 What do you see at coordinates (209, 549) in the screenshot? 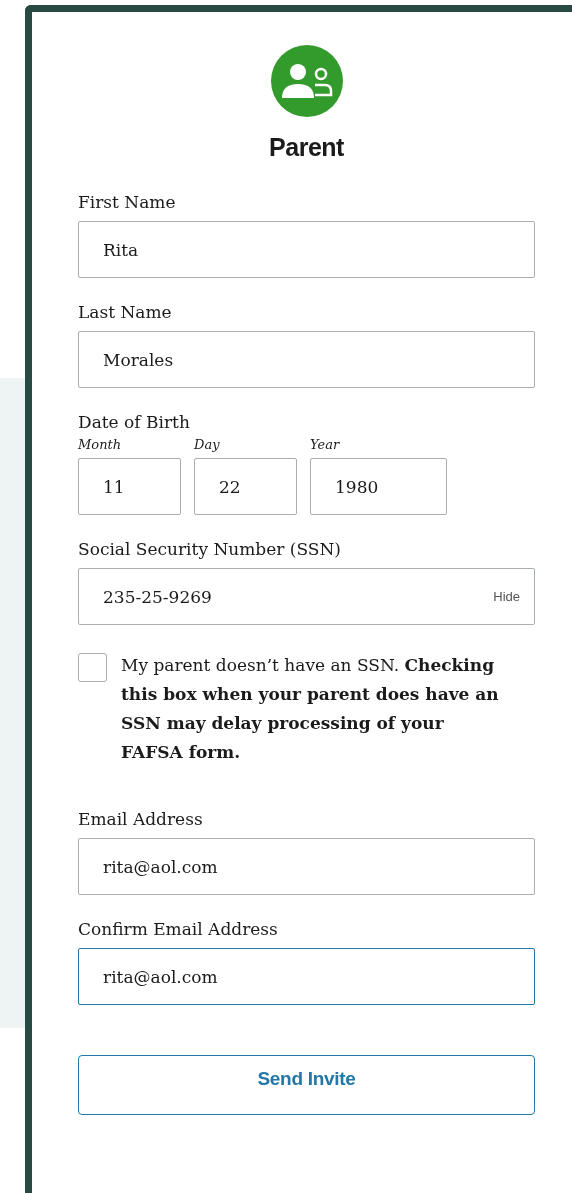
I see `field-label: Social Security Number (SSN)` at bounding box center [209, 549].